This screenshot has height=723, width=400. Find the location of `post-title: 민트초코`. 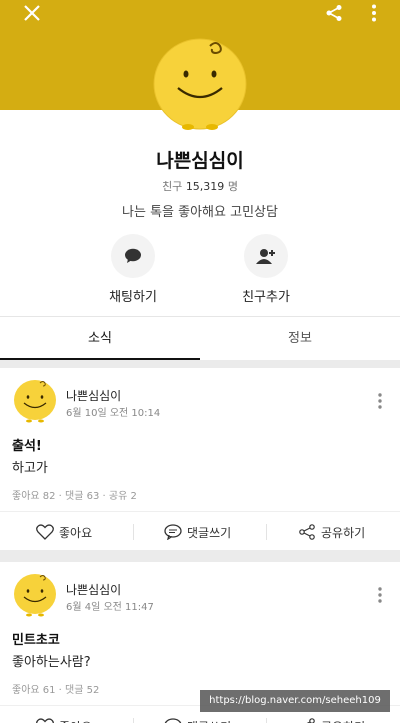

post-title: 민트초코 is located at coordinates (36, 640).